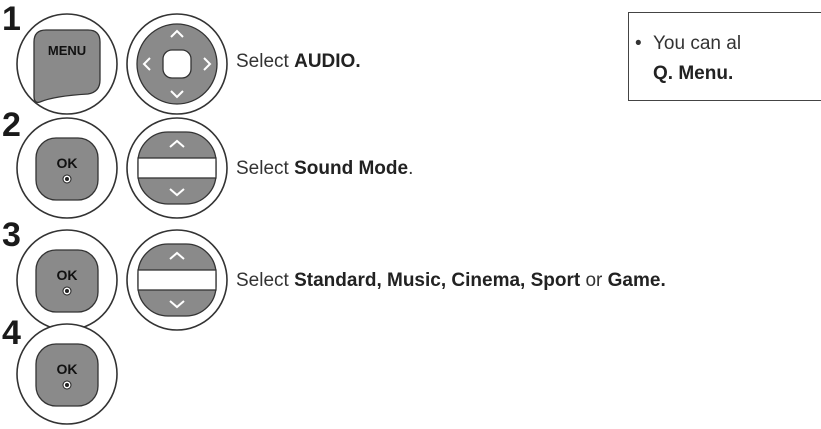 This screenshot has width=821, height=429. Describe the element at coordinates (351, 168) in the screenshot. I see `step-2-bold: Sound Mode` at that location.